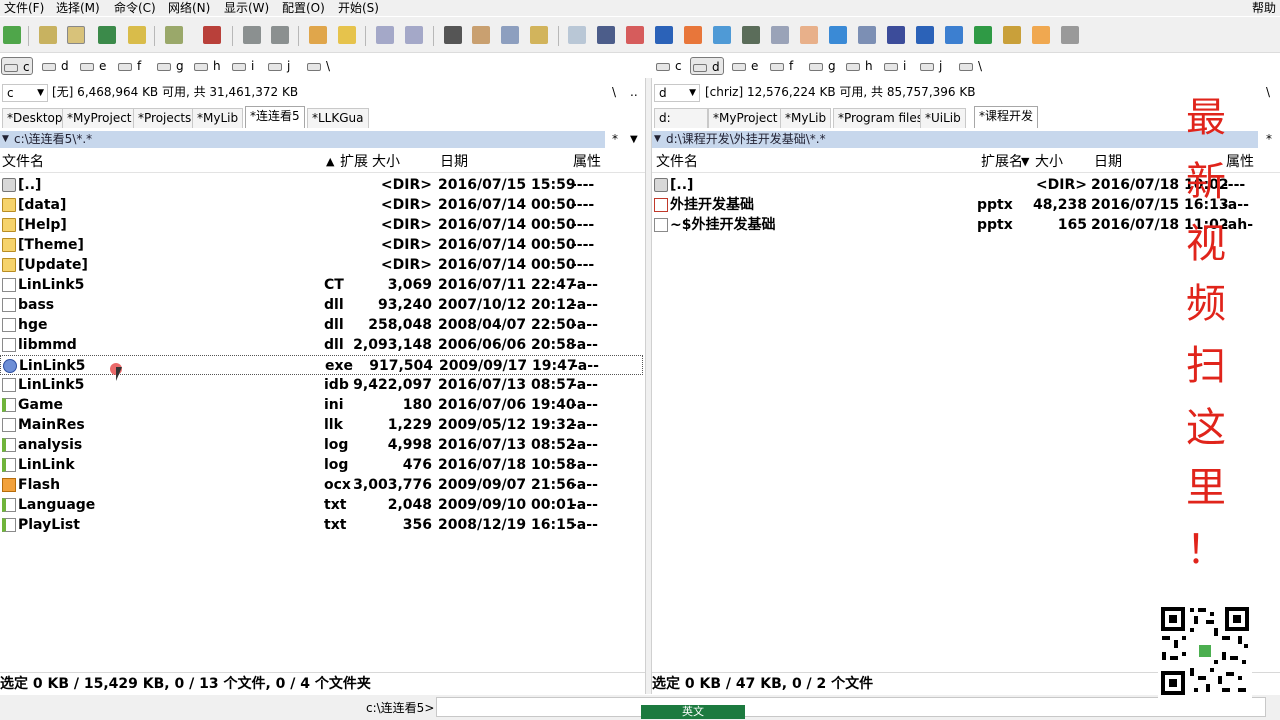  What do you see at coordinates (54, 66) in the screenshot?
I see `left-drive-d: d` at bounding box center [54, 66].